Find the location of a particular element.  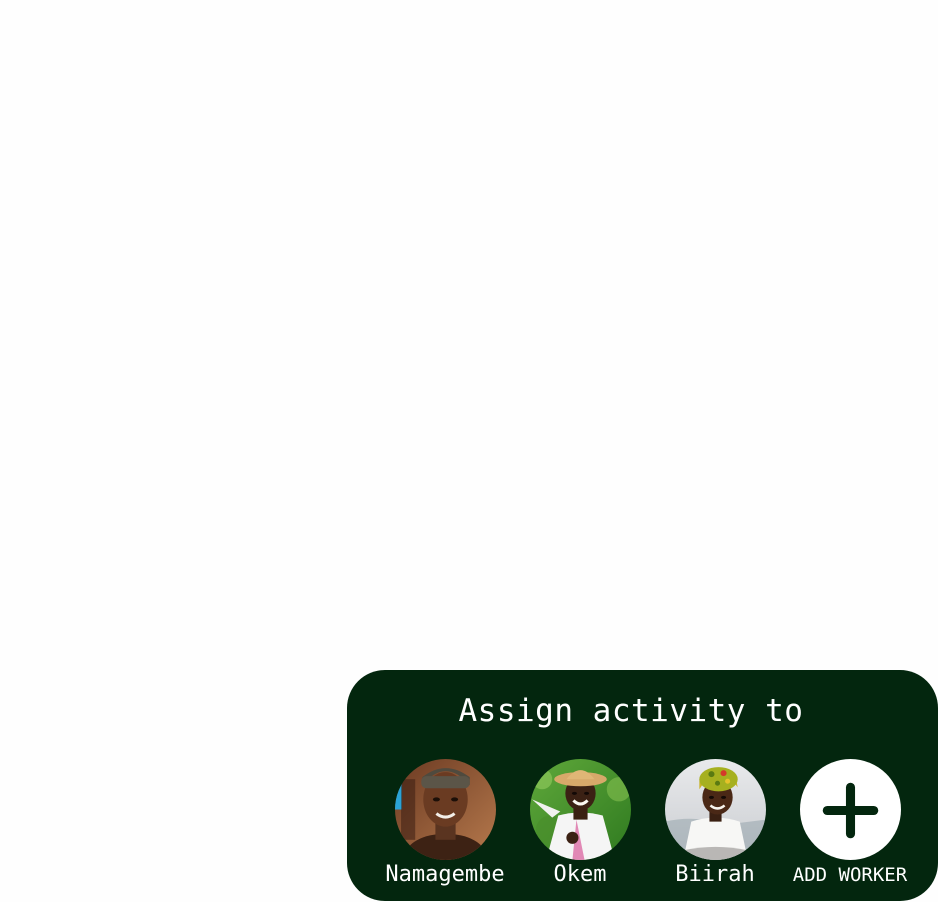

plus-icon is located at coordinates (850, 810).